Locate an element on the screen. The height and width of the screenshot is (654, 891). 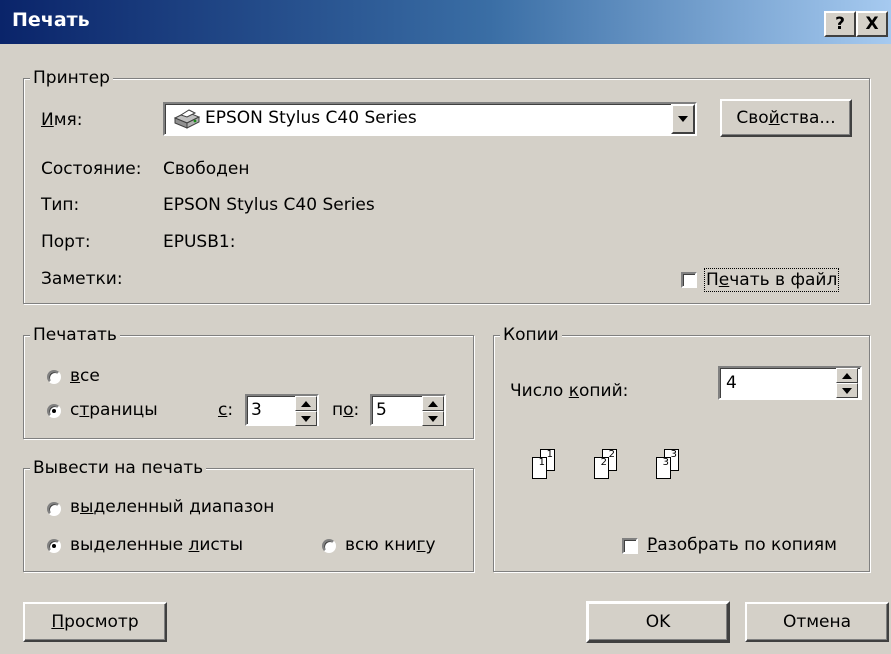
from-label: с: is located at coordinates (226, 410).